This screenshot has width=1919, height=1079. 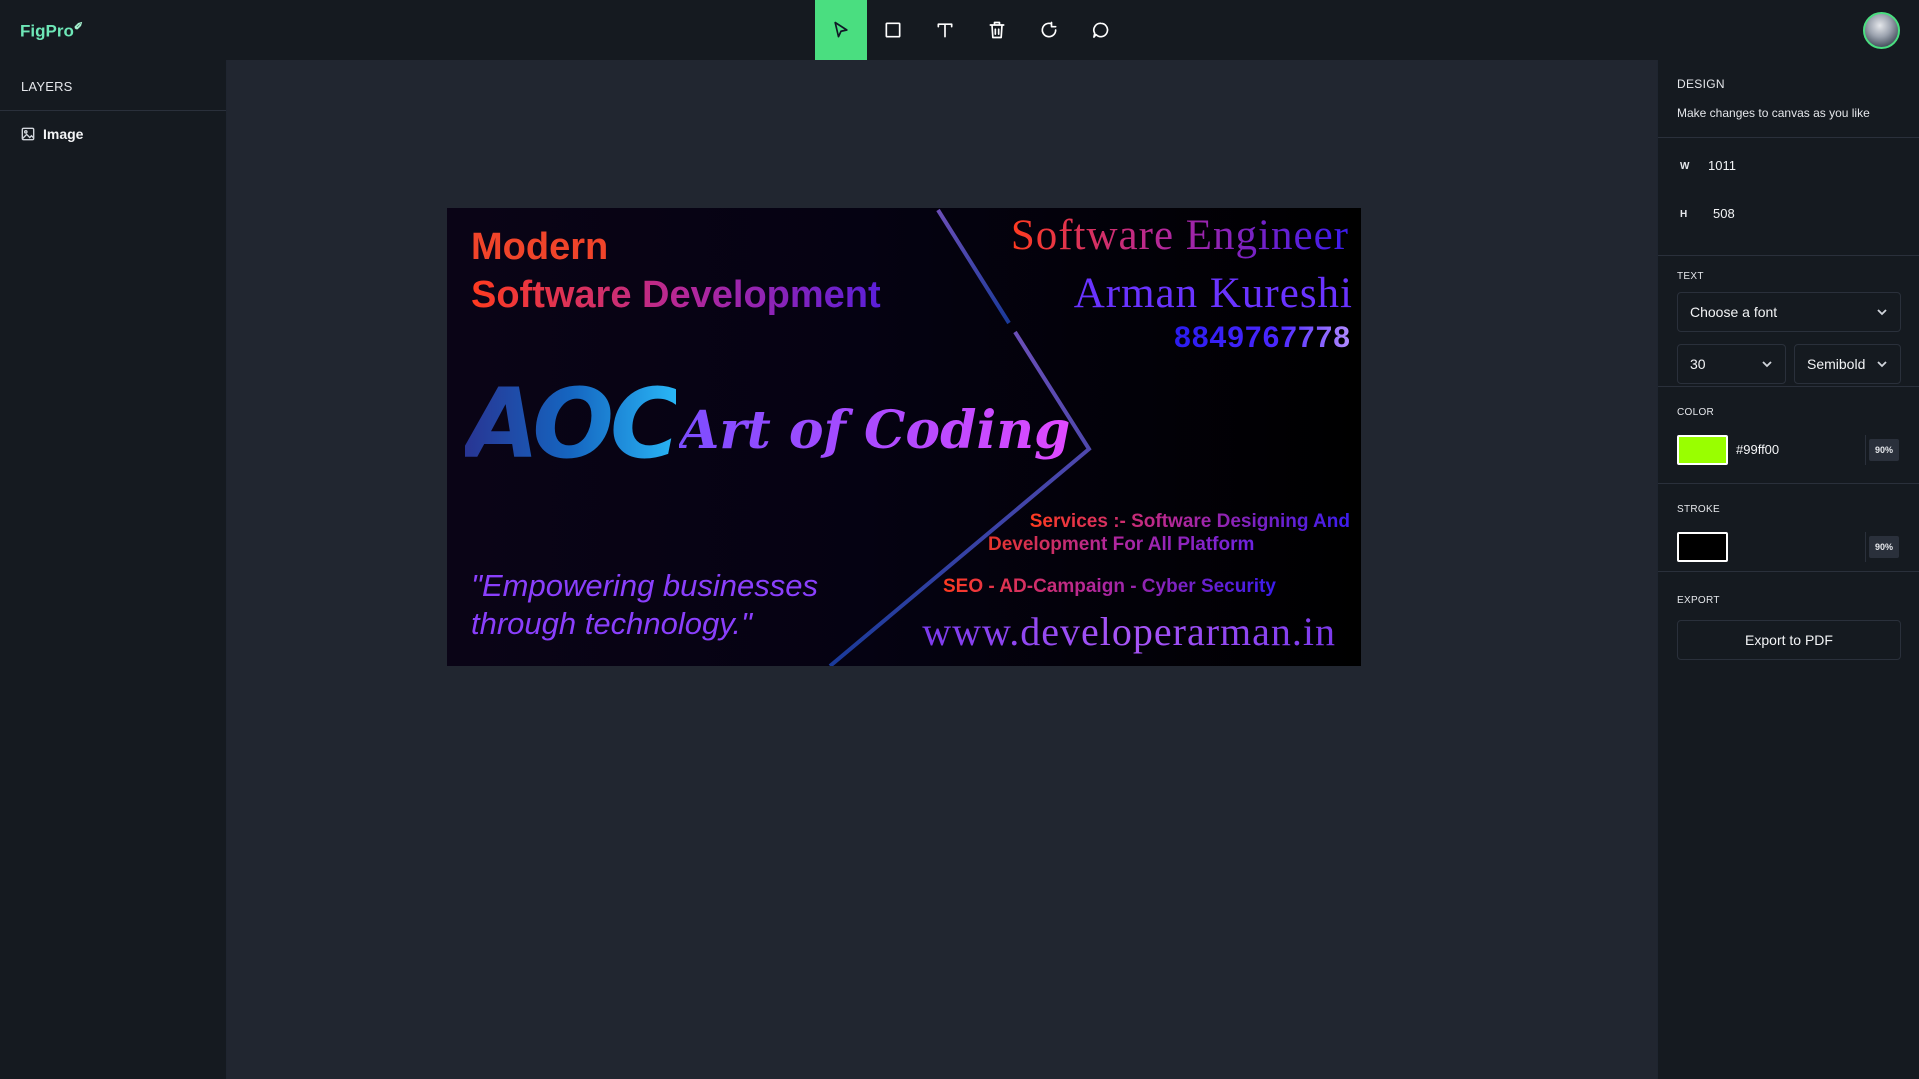 I want to click on select-tool-button, so click(x=841, y=30).